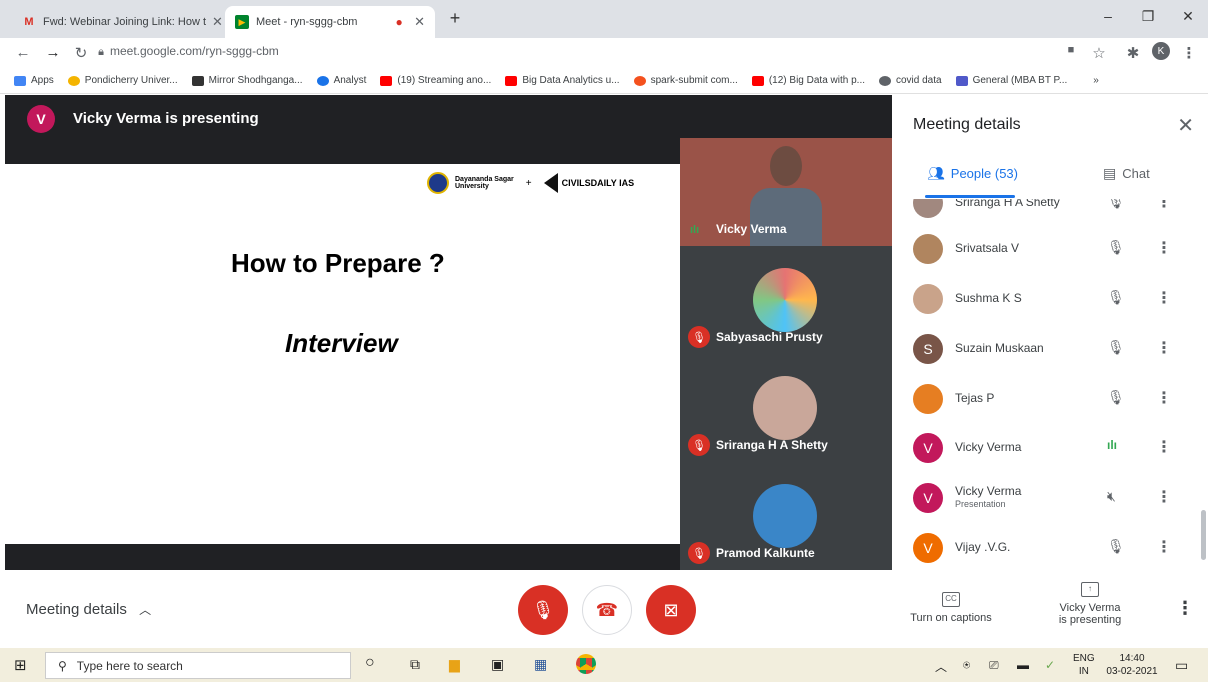 The width and height of the screenshot is (1208, 682). I want to click on people-icon: 👥︎, so click(936, 173).